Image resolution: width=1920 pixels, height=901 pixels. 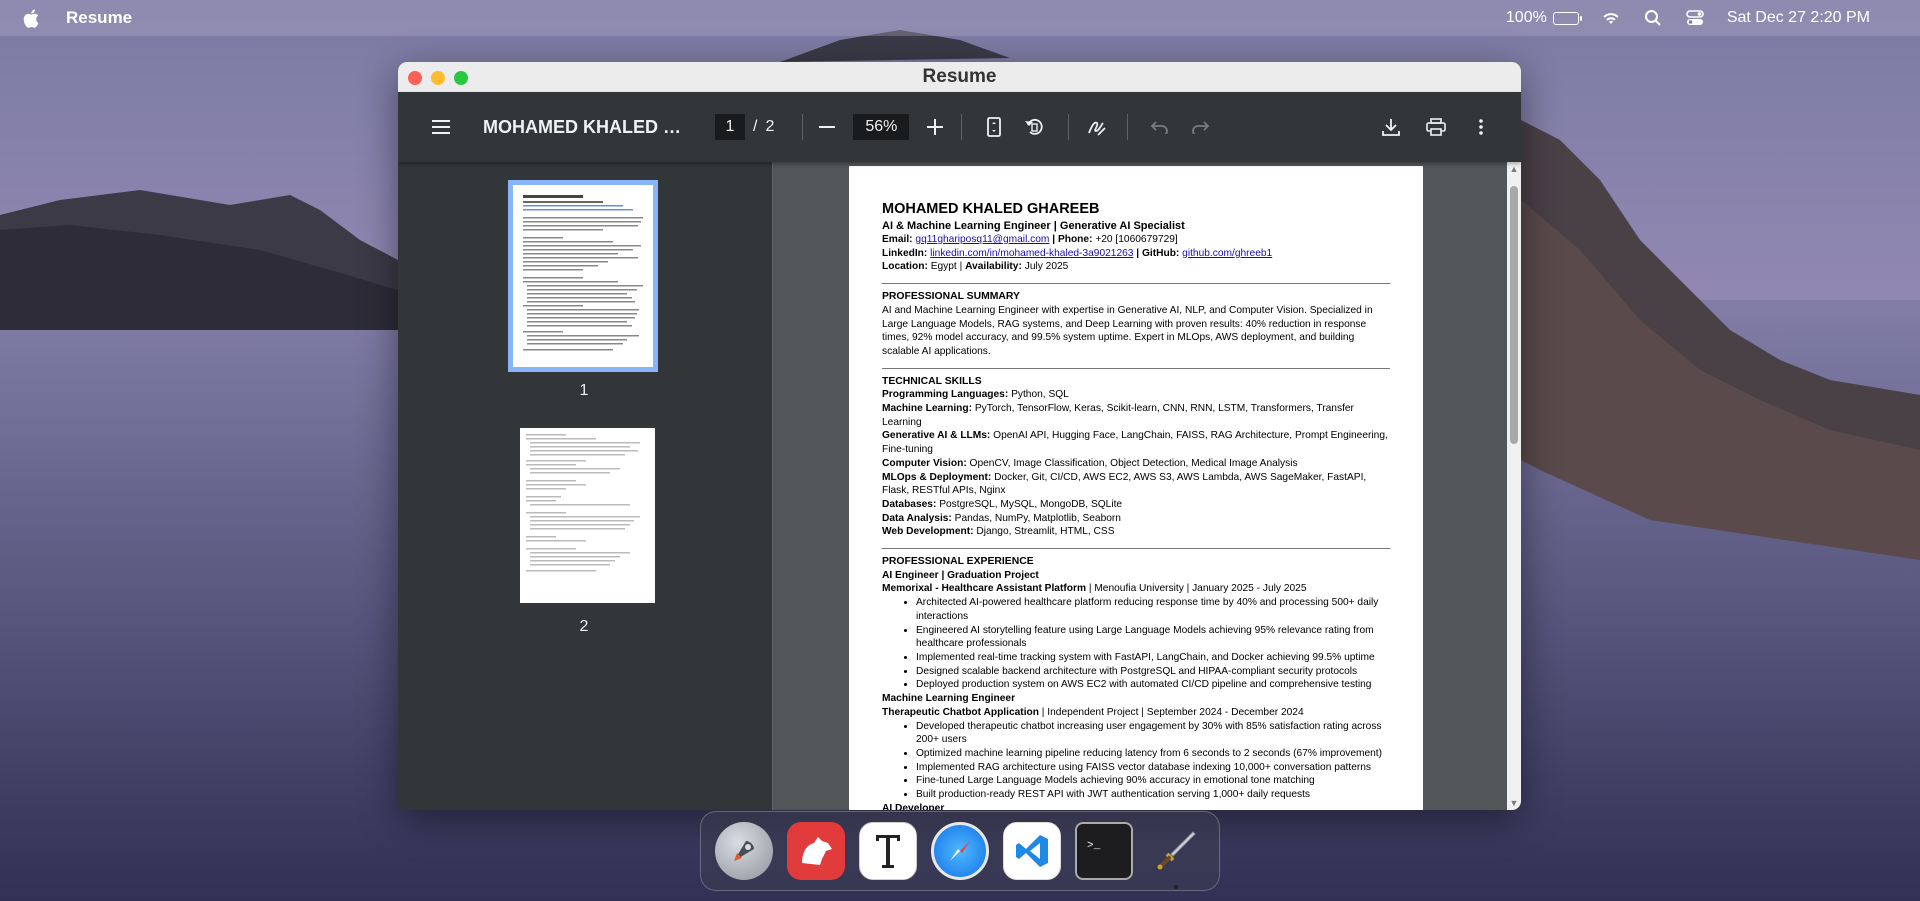 What do you see at coordinates (1036, 518) in the screenshot?
I see `skill-value: Pandas, NumPy, Matplotlib, Seaborn` at bounding box center [1036, 518].